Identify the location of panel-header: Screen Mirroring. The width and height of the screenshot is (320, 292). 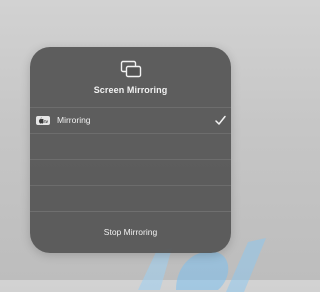
(130, 77).